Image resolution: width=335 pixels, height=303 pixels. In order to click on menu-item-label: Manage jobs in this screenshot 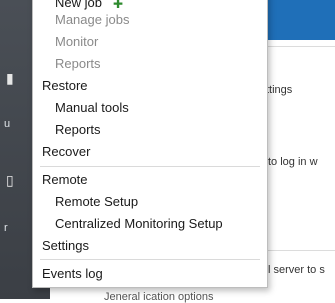, I will do `click(92, 19)`.